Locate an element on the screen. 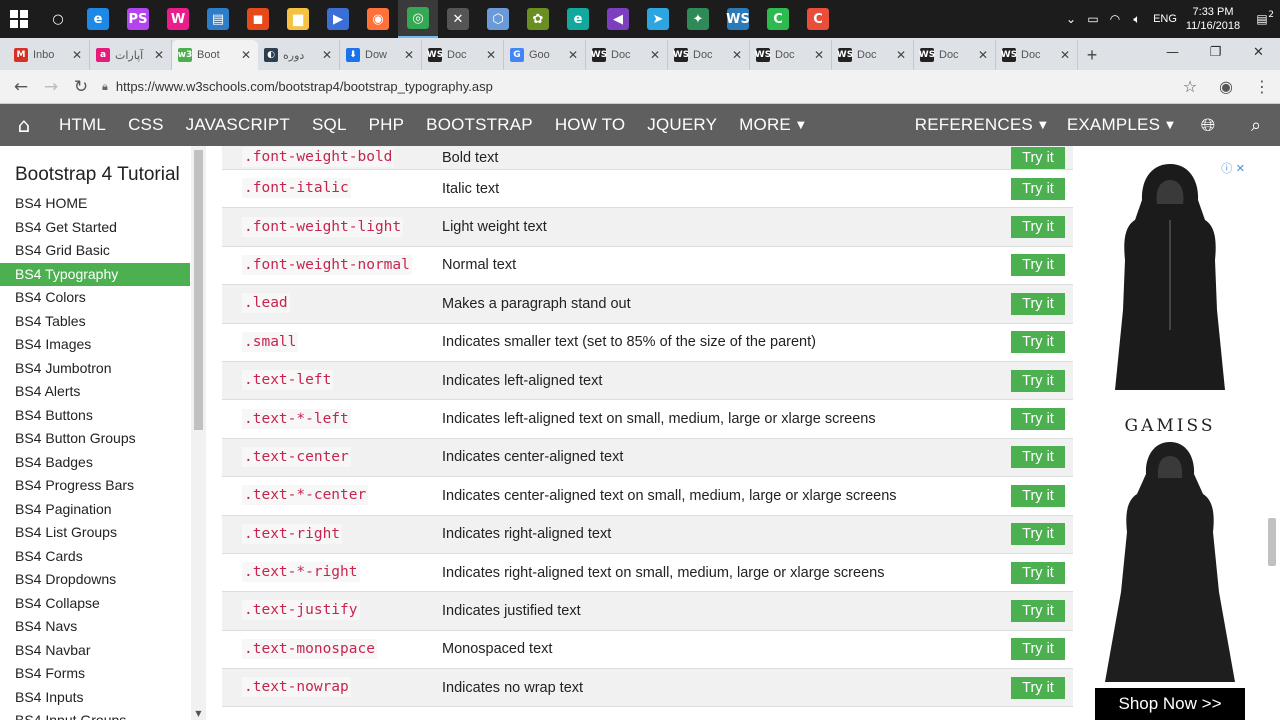  cortana-taskbar-icon: ○ is located at coordinates (58, 19).